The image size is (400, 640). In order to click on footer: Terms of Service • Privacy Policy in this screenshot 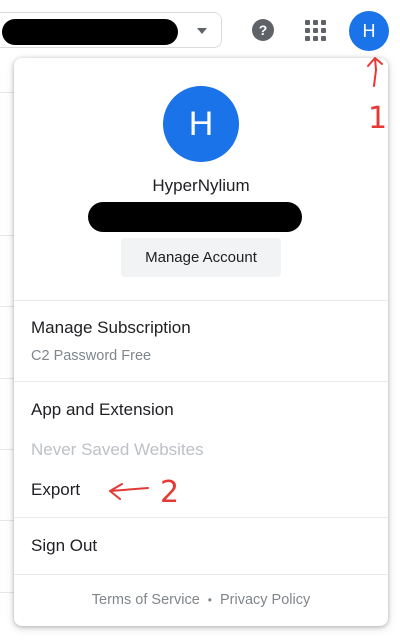, I will do `click(201, 600)`.